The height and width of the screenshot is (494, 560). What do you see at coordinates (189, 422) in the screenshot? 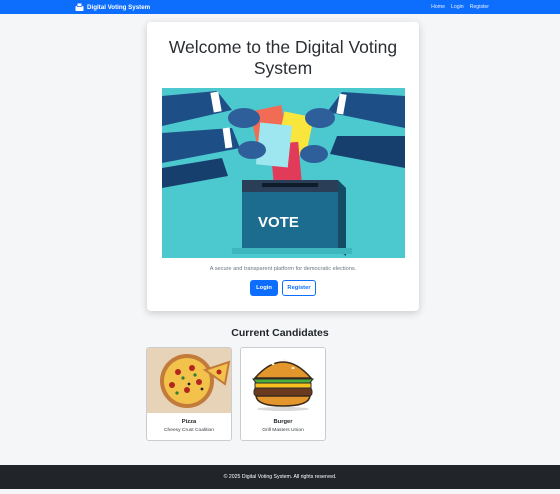
I see `candidate-name: Pizza` at bounding box center [189, 422].